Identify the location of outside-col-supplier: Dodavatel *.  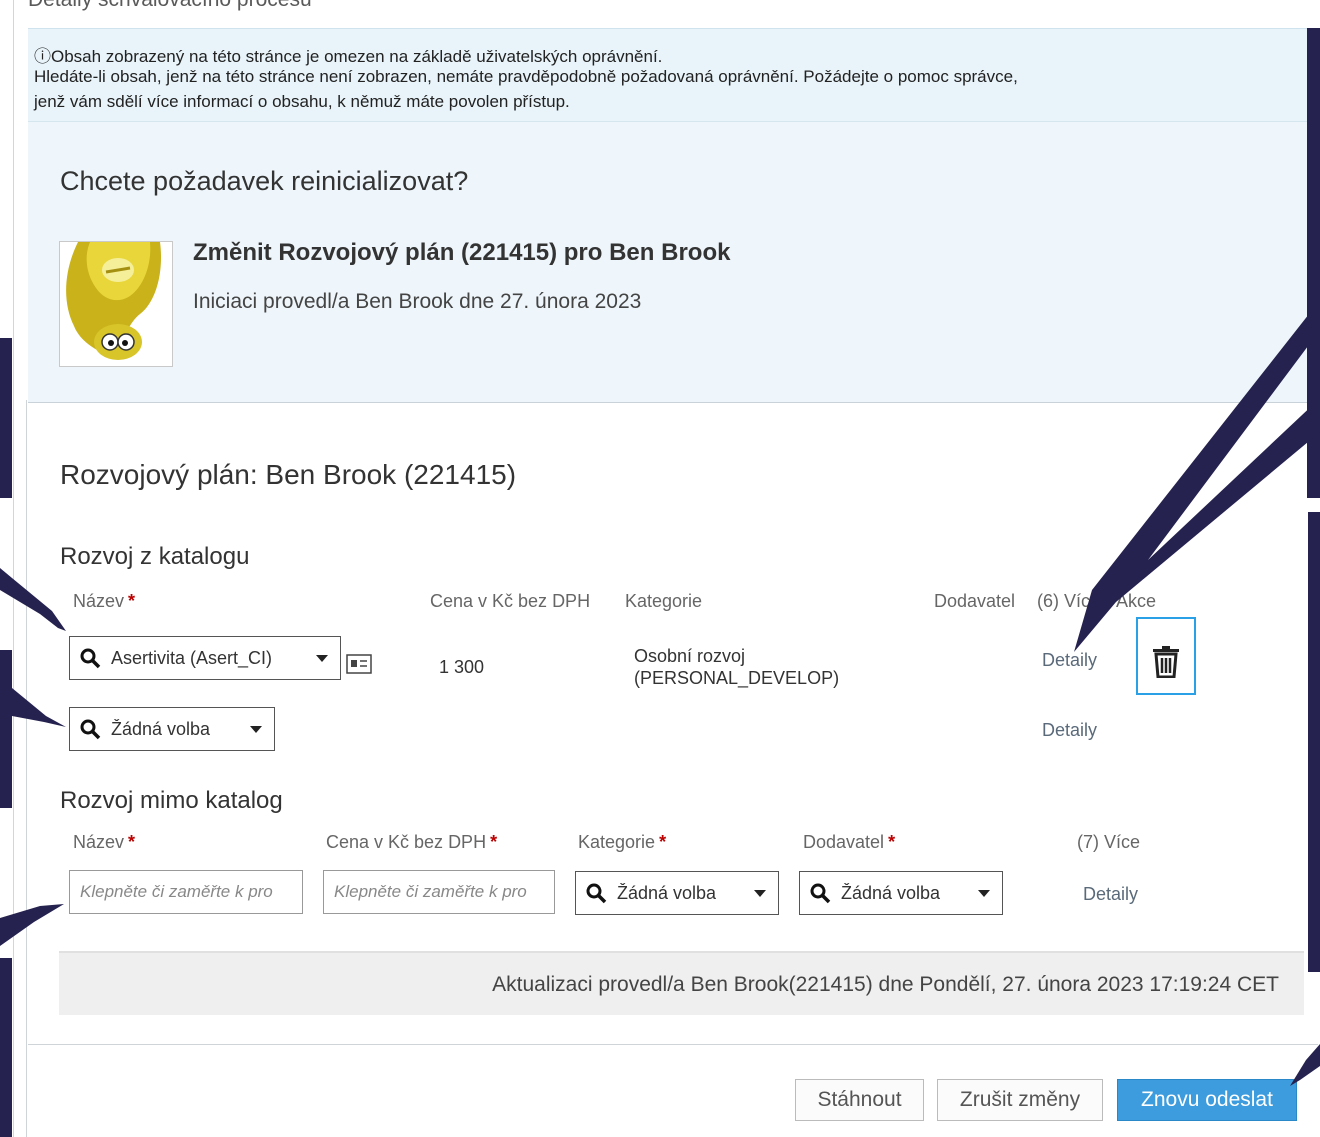
(849, 842).